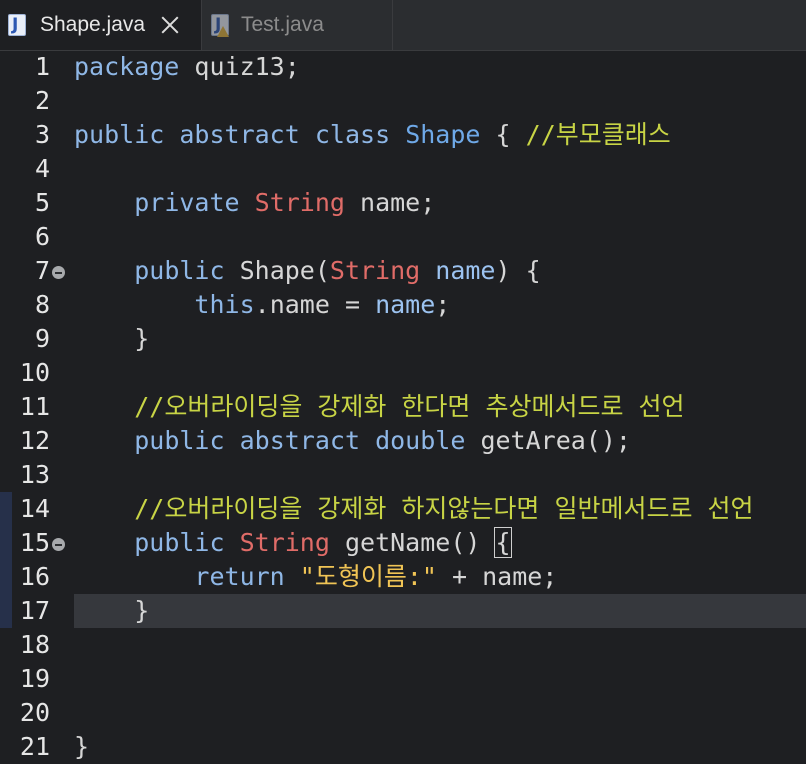 Image resolution: width=806 pixels, height=764 pixels. I want to click on line-number: 15, so click(34, 542).